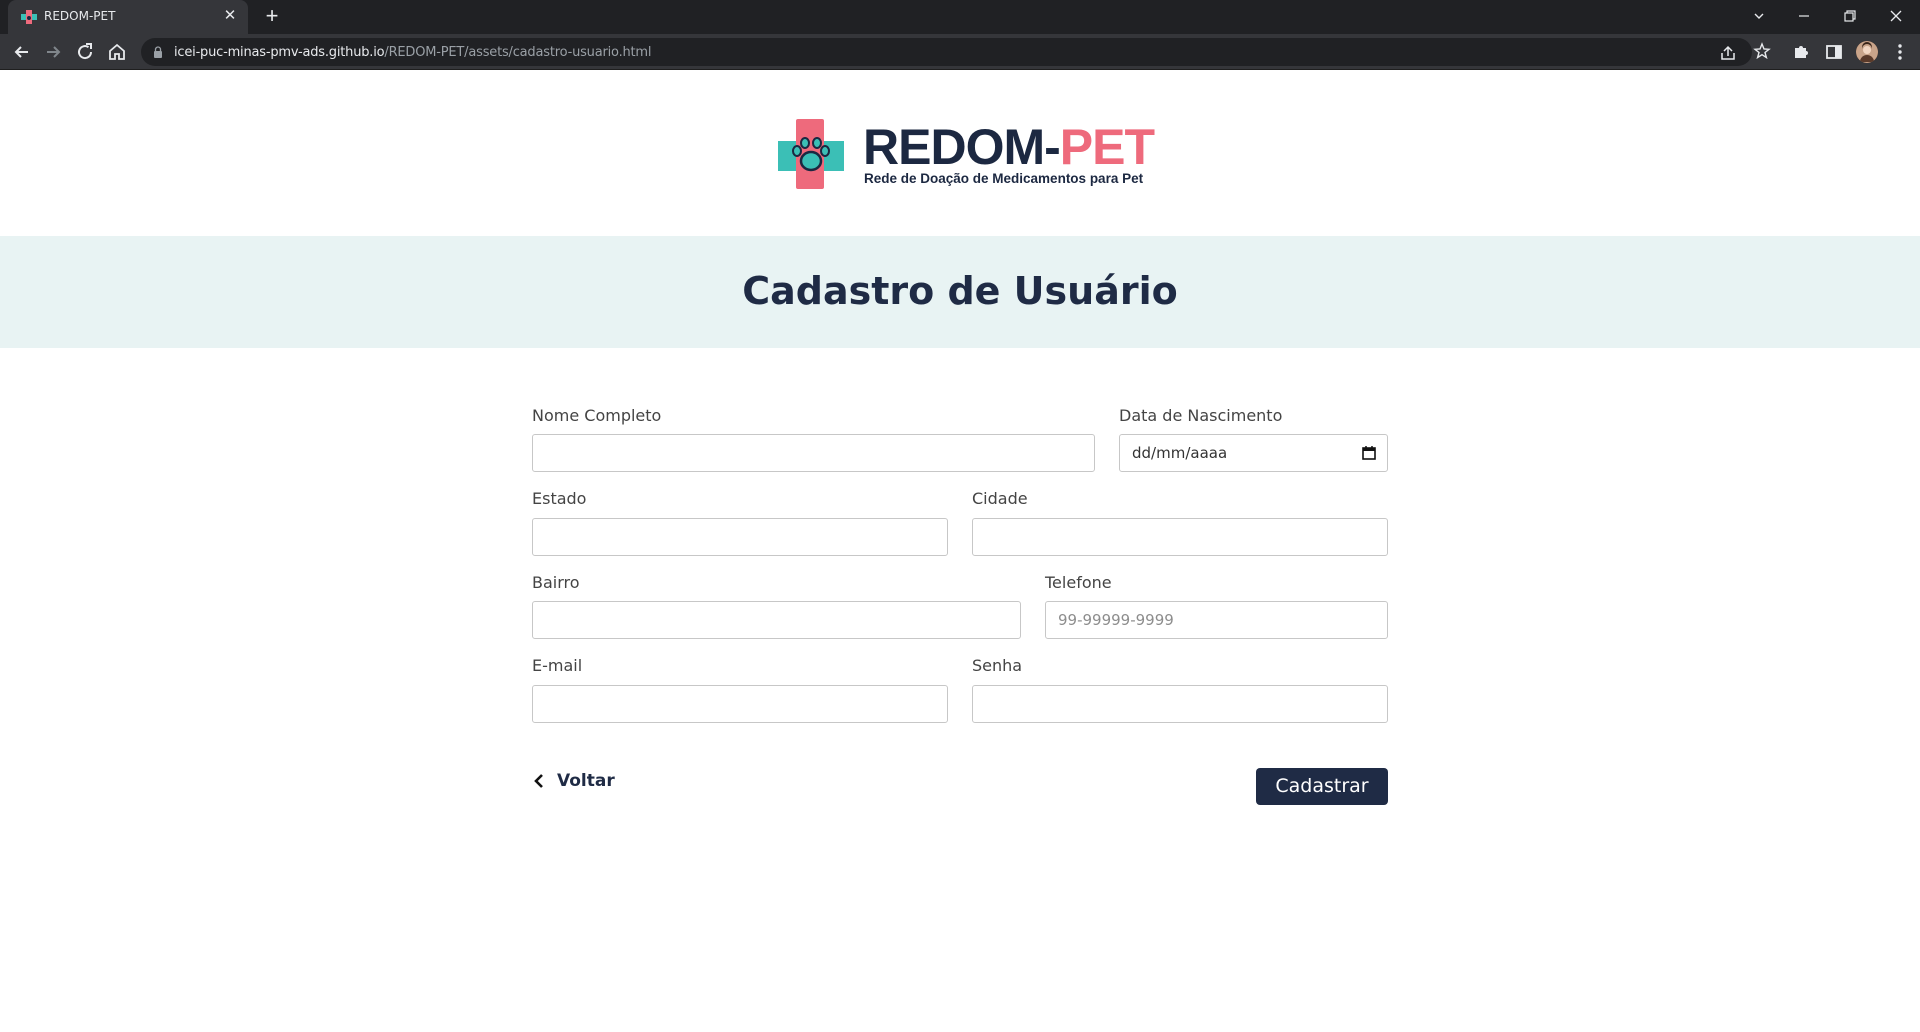 Image resolution: width=1920 pixels, height=1032 pixels. Describe the element at coordinates (1000, 498) in the screenshot. I see `cidade-label: Cidade` at that location.